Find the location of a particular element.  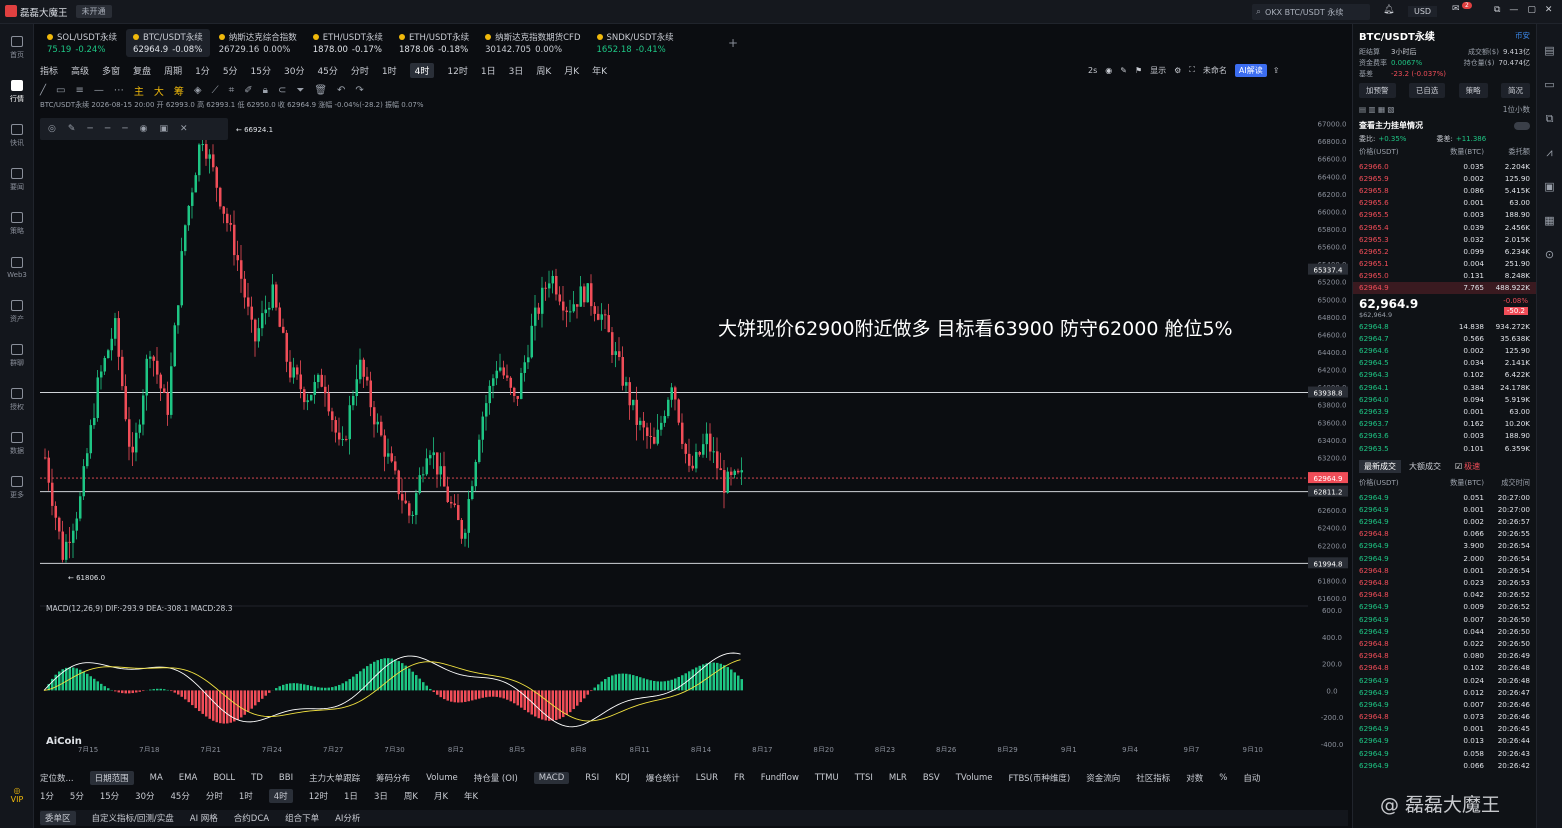

bottom-tool-item: 合约DCA is located at coordinates (251, 818).